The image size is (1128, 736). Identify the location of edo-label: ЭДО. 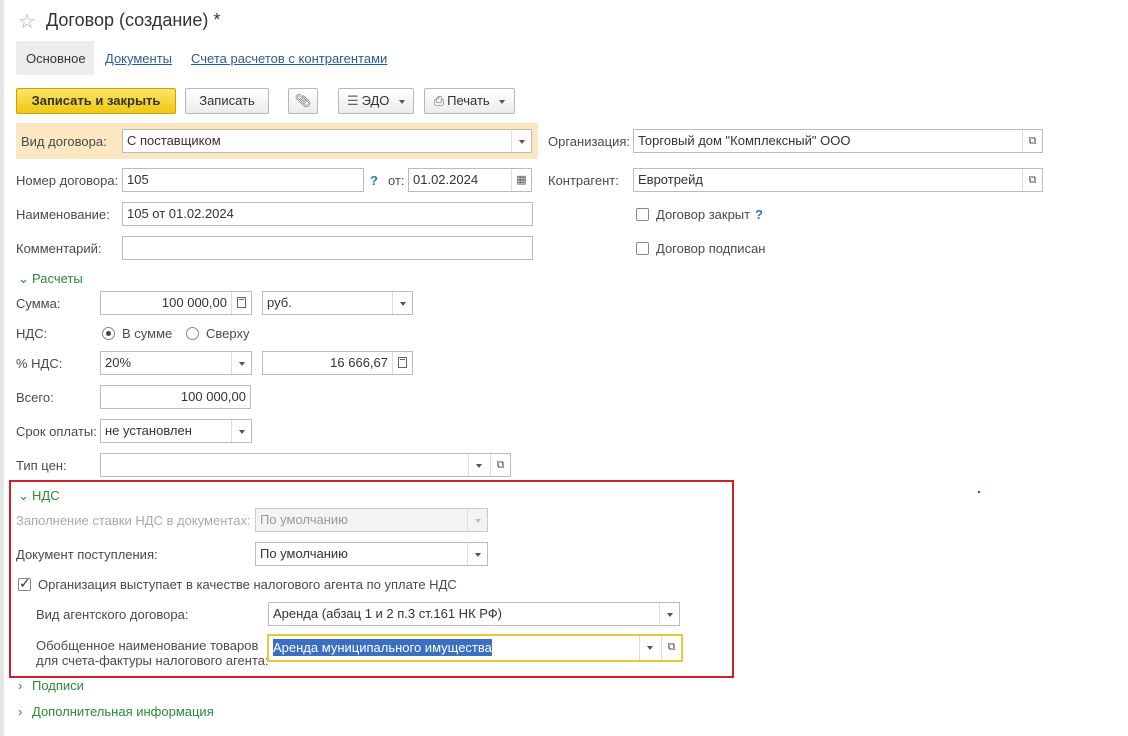
(375, 100).